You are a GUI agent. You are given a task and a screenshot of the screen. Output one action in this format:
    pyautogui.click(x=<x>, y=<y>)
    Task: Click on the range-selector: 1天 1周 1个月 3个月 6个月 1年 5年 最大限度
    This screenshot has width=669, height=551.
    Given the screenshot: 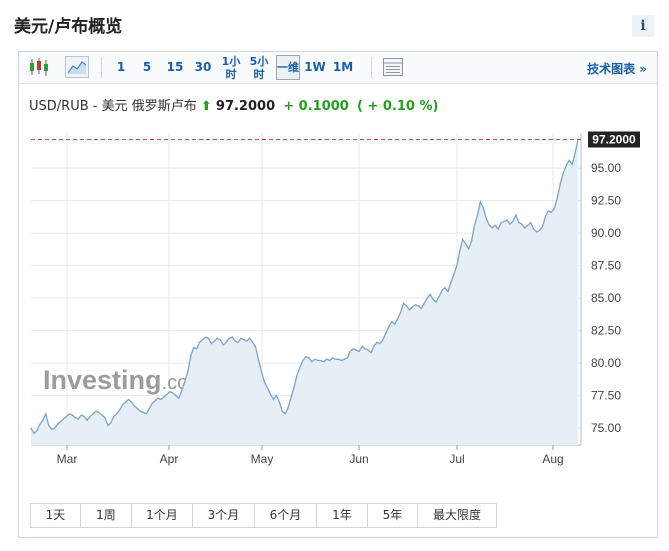 What is the action you would take?
    pyautogui.click(x=263, y=515)
    